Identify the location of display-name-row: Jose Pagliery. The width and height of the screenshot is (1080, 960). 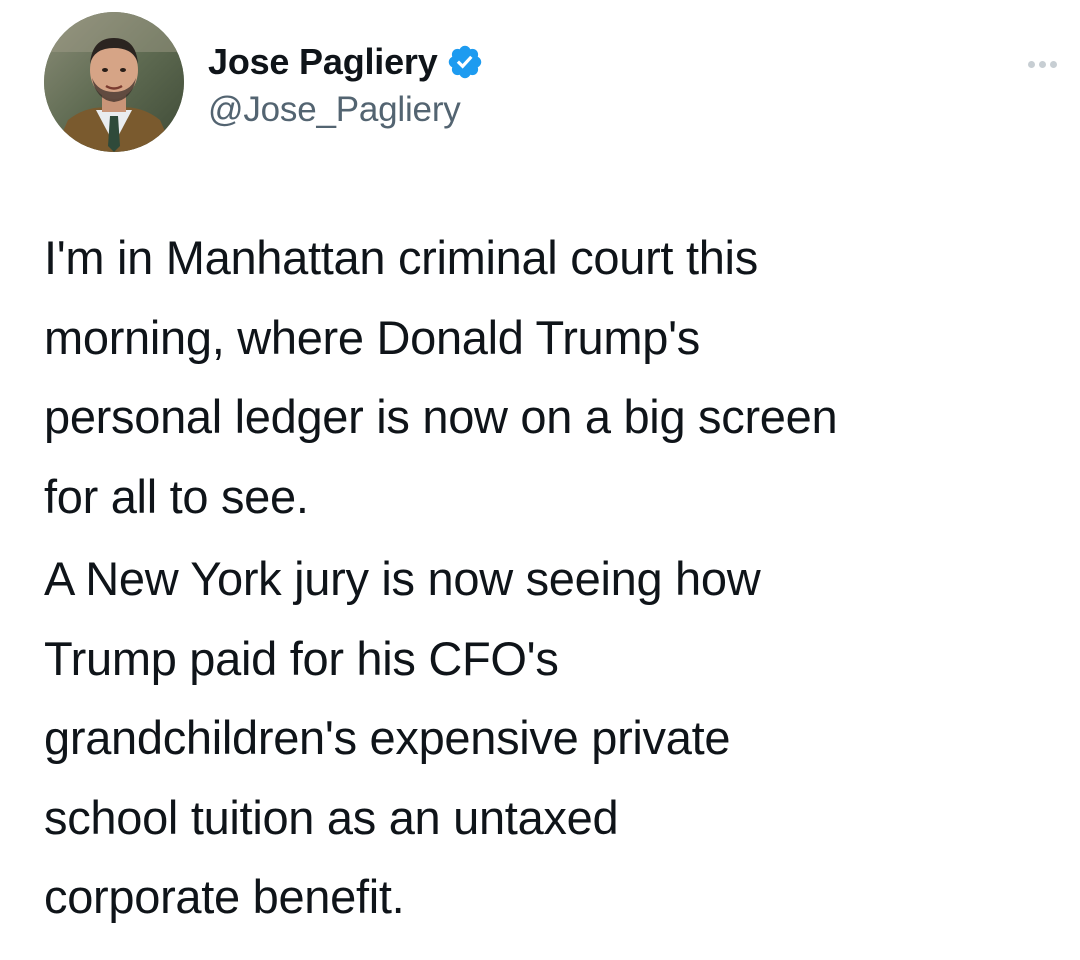
(346, 62).